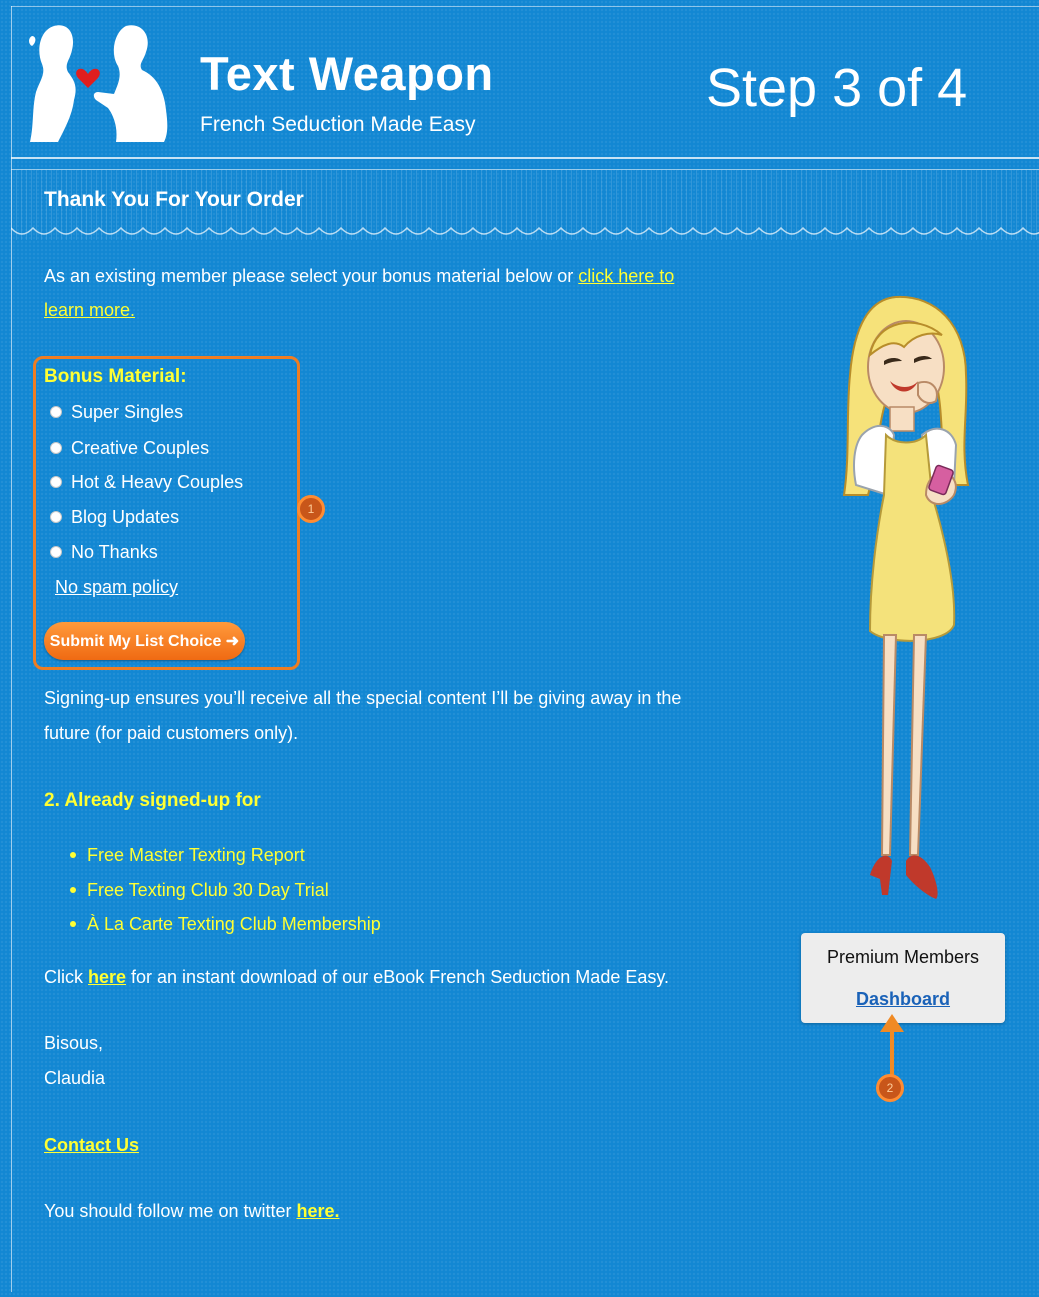  What do you see at coordinates (107, 977) in the screenshot?
I see `ebook-download-link: here` at bounding box center [107, 977].